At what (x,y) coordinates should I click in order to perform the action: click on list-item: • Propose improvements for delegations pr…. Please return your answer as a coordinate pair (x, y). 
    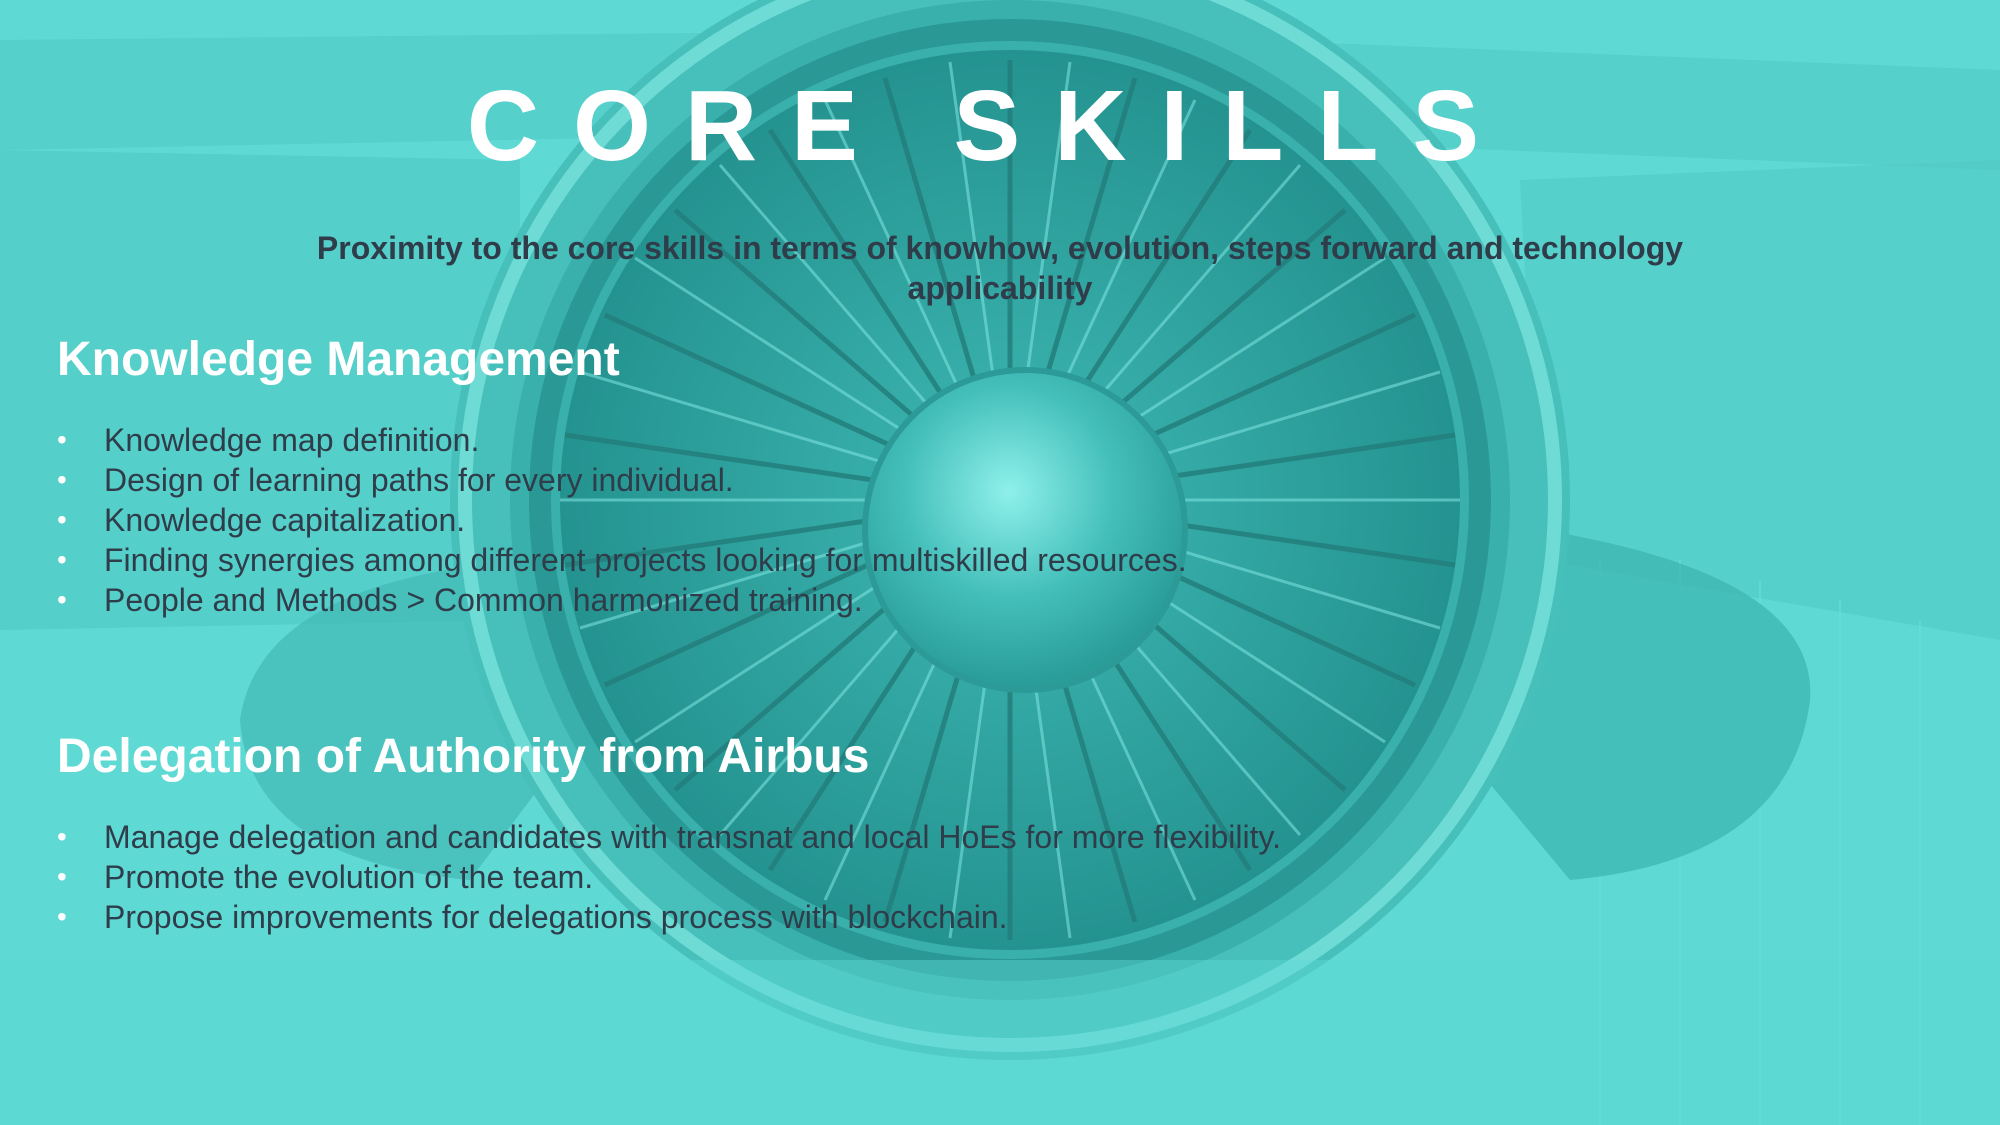
    Looking at the image, I should click on (807, 917).